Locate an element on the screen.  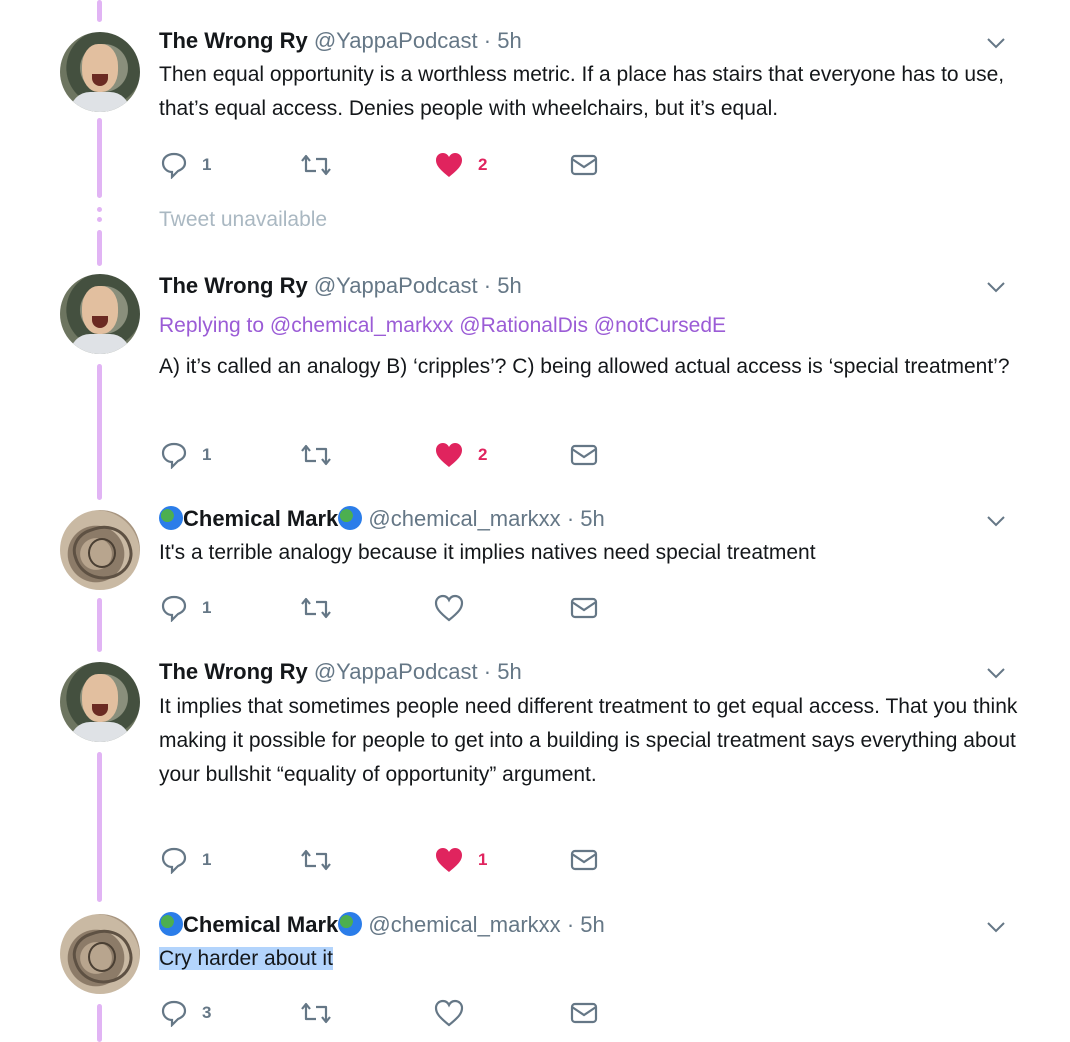
selected-text: Cry harder about it is located at coordinates (246, 958).